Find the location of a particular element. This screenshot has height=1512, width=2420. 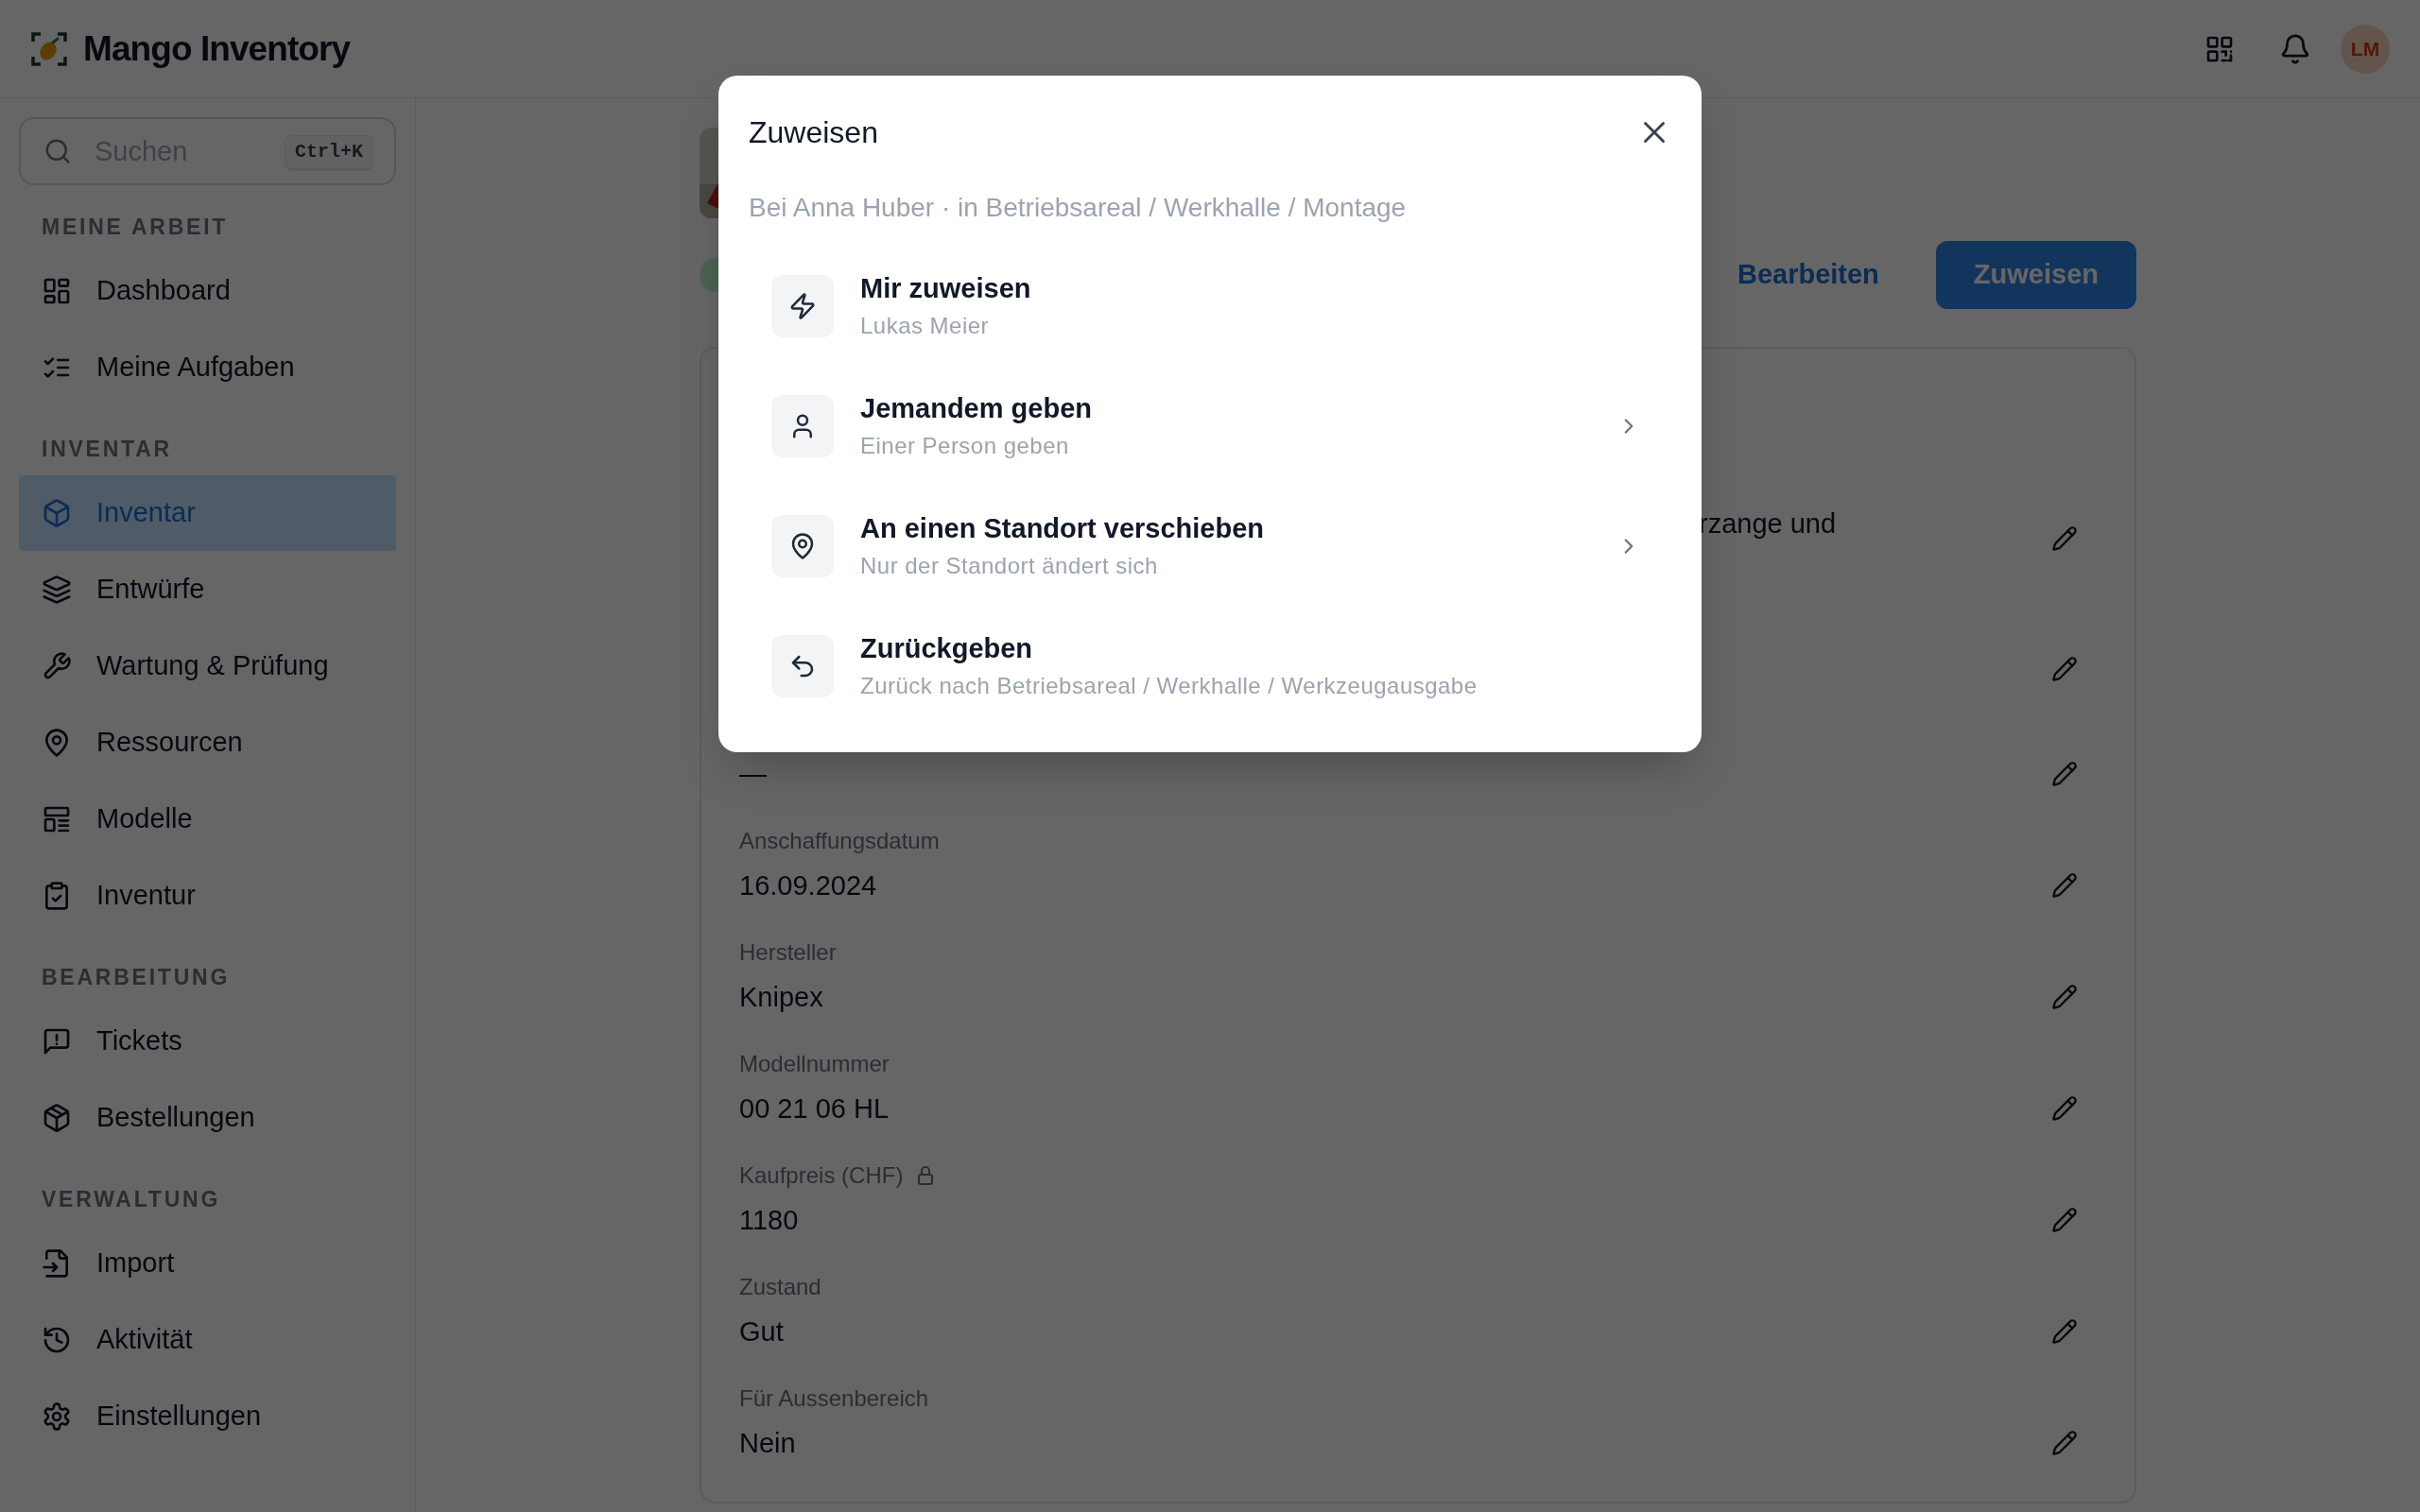

option-item: An einen Standort verschieben Nur der Standort ändert sich is located at coordinates (1210, 546).